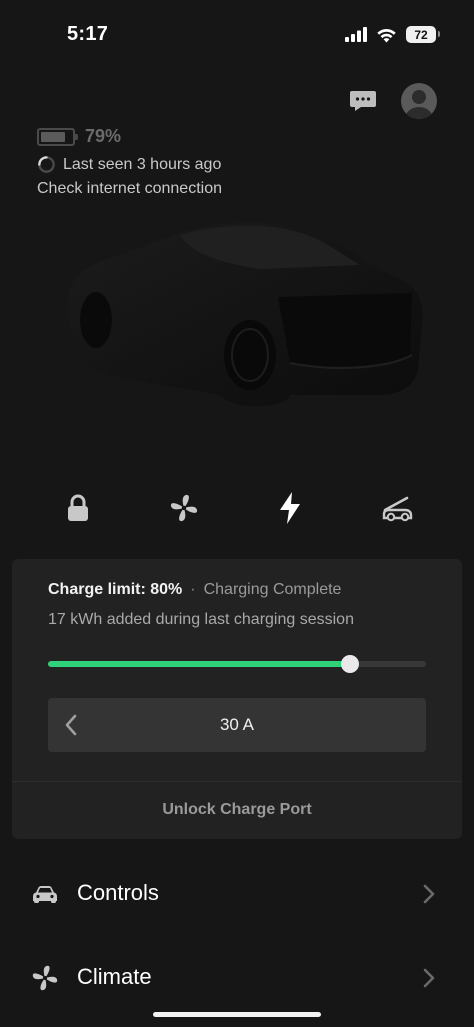  I want to click on last-seen-status: Last seen 3 hours ago, so click(129, 164).